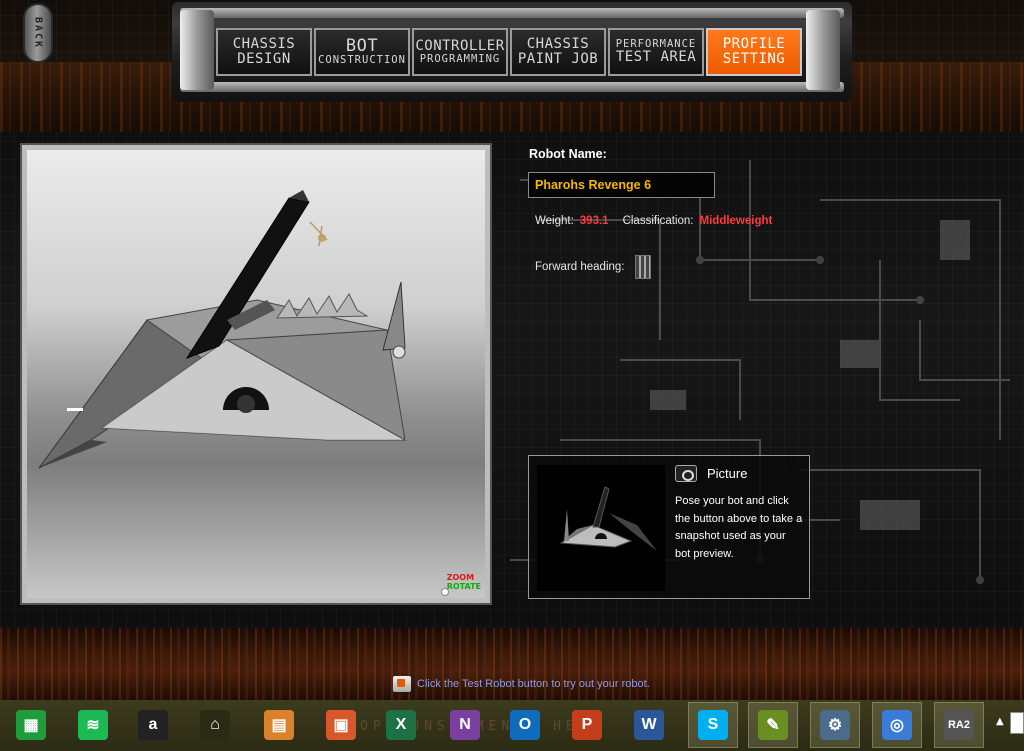  I want to click on taskbar-item-skype: S, so click(713, 725).